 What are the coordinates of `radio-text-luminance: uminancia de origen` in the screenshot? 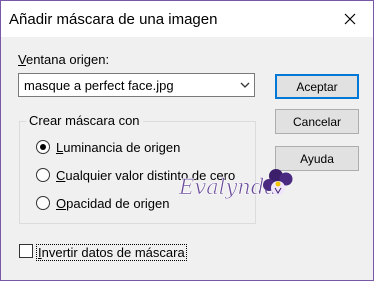 It's located at (122, 147).